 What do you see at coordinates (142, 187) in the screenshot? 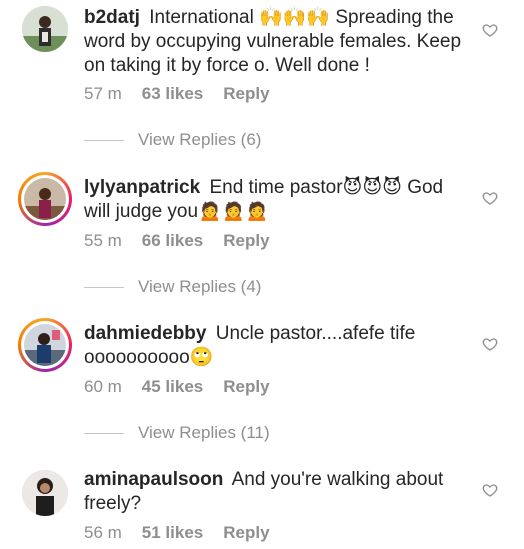
I see `comment-username: lylyanpatrick` at bounding box center [142, 187].